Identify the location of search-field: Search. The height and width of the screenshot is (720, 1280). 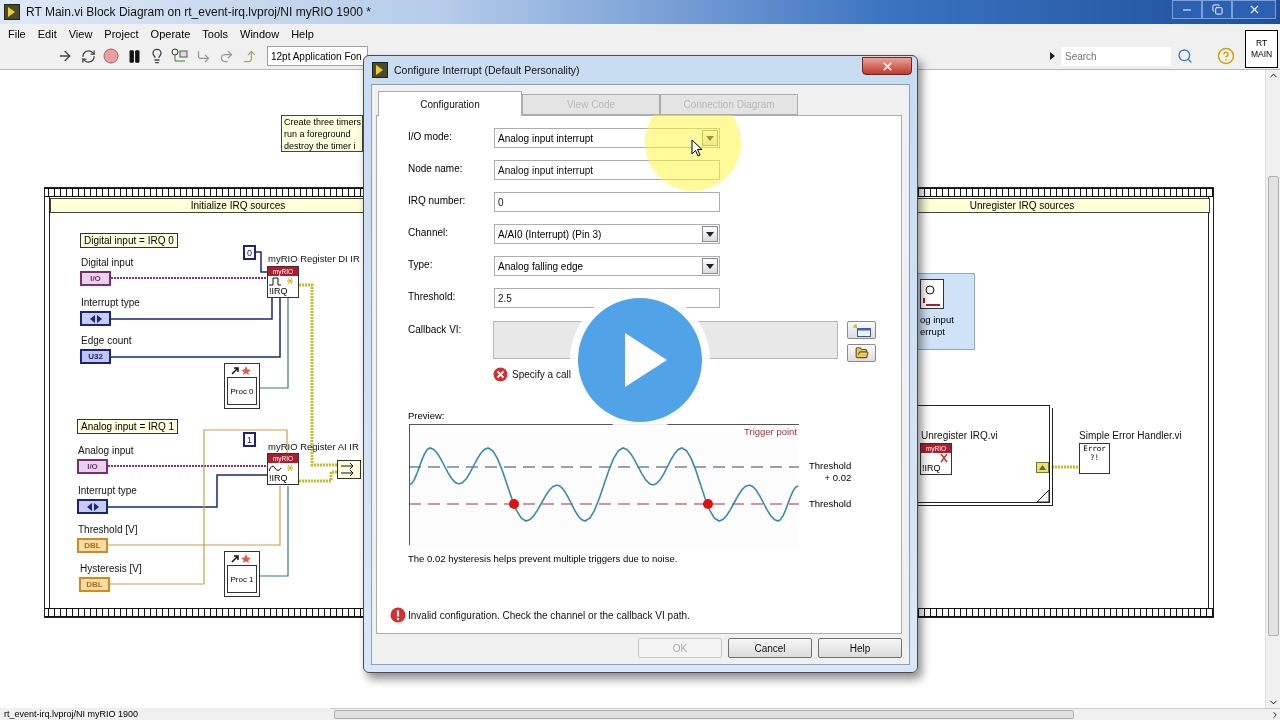
(1116, 56).